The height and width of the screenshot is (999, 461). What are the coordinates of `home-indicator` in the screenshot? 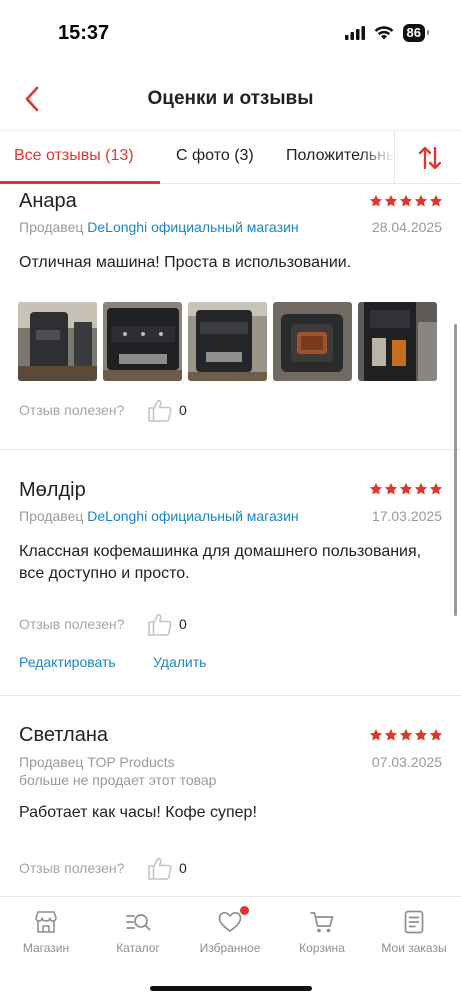 It's located at (231, 988).